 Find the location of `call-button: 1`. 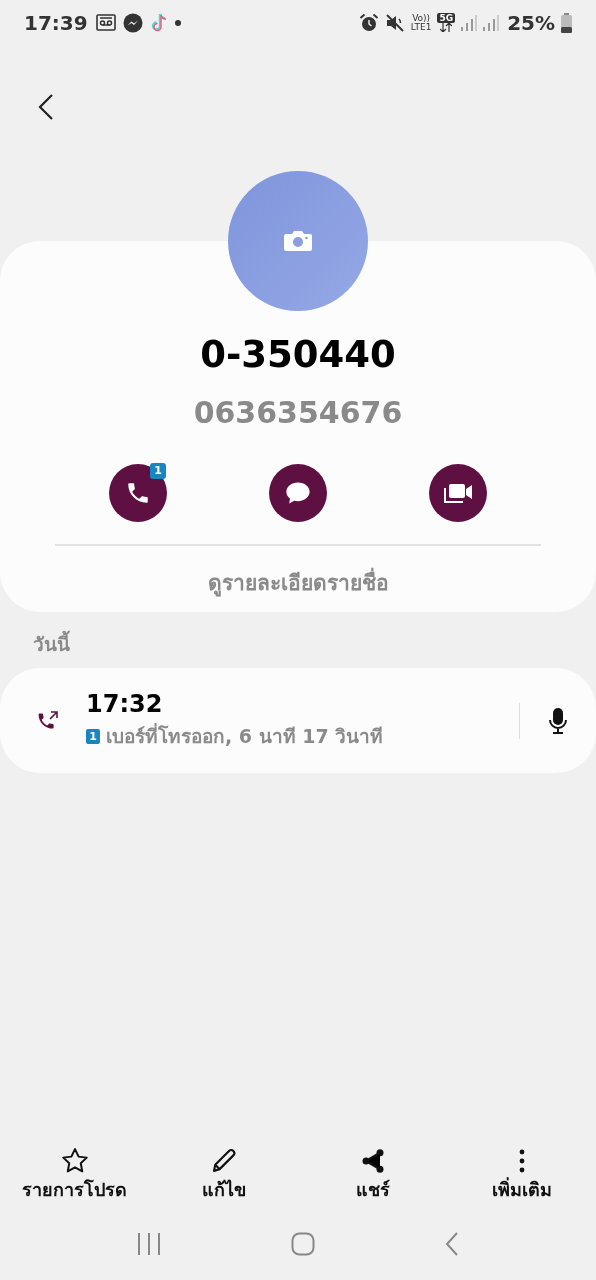

call-button: 1 is located at coordinates (138, 493).